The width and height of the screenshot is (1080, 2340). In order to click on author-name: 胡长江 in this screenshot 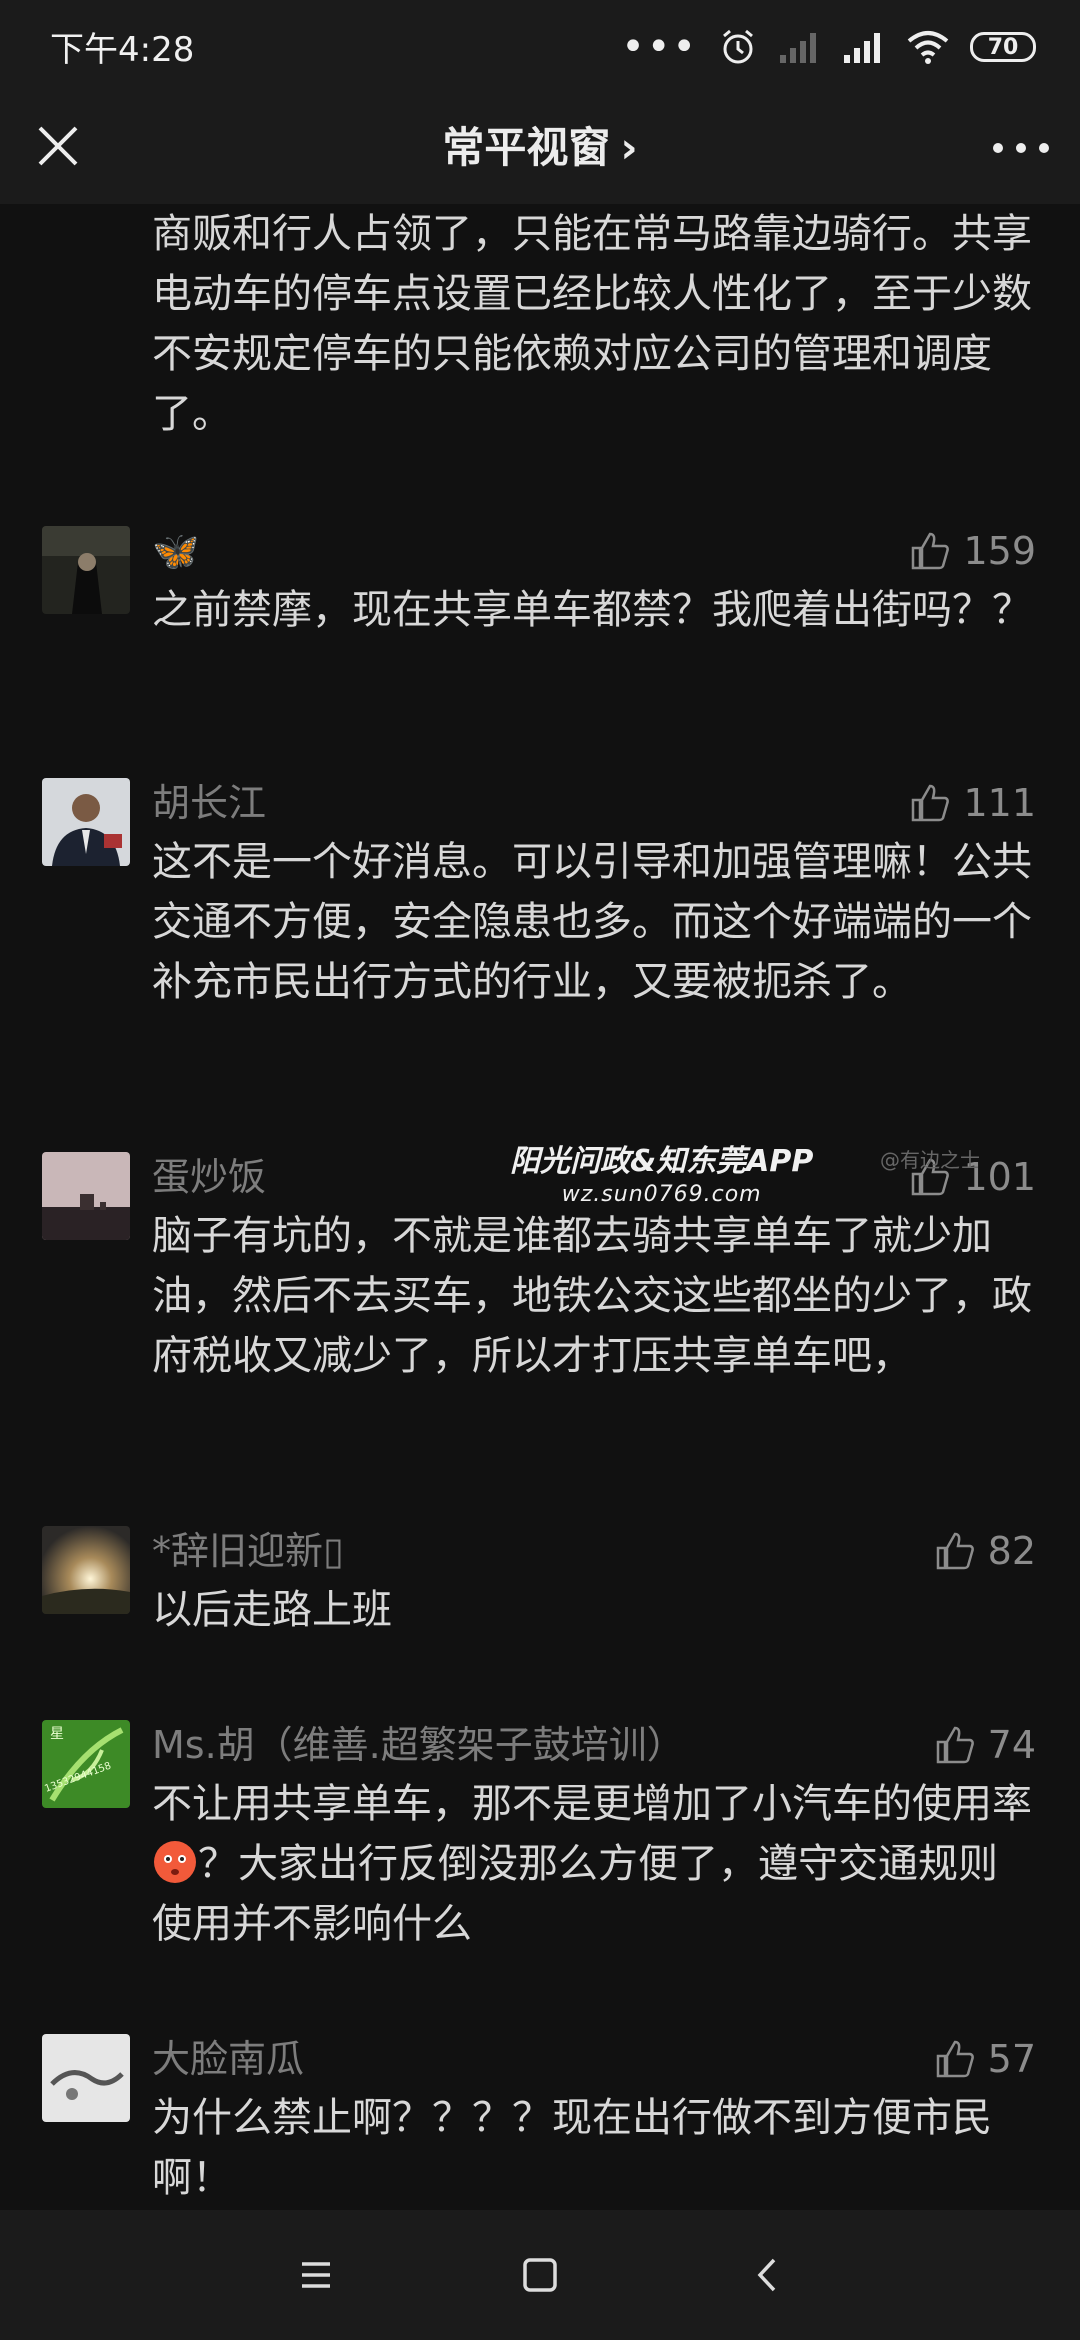, I will do `click(209, 803)`.